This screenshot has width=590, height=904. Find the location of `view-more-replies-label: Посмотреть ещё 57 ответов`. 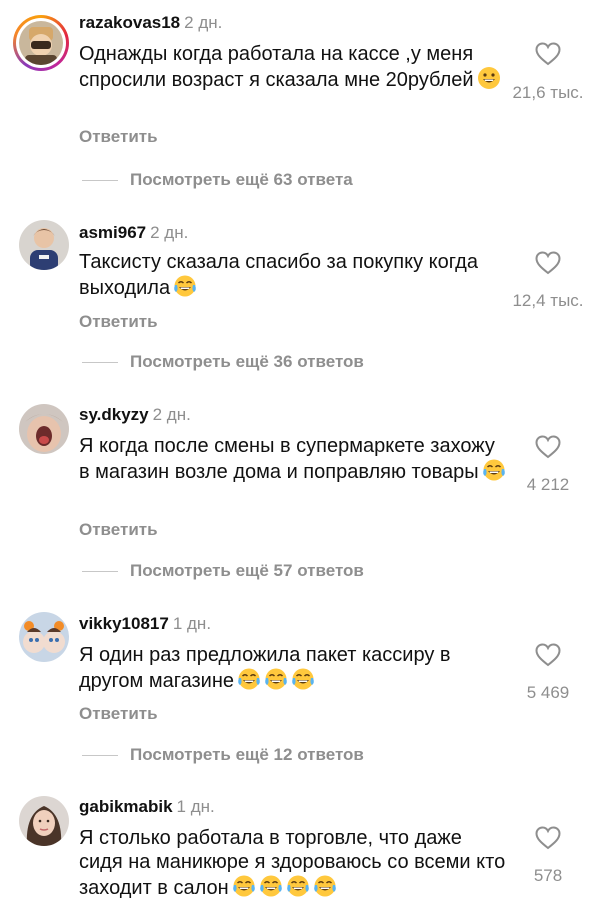

view-more-replies-label: Посмотреть ещё 57 ответов is located at coordinates (247, 570).